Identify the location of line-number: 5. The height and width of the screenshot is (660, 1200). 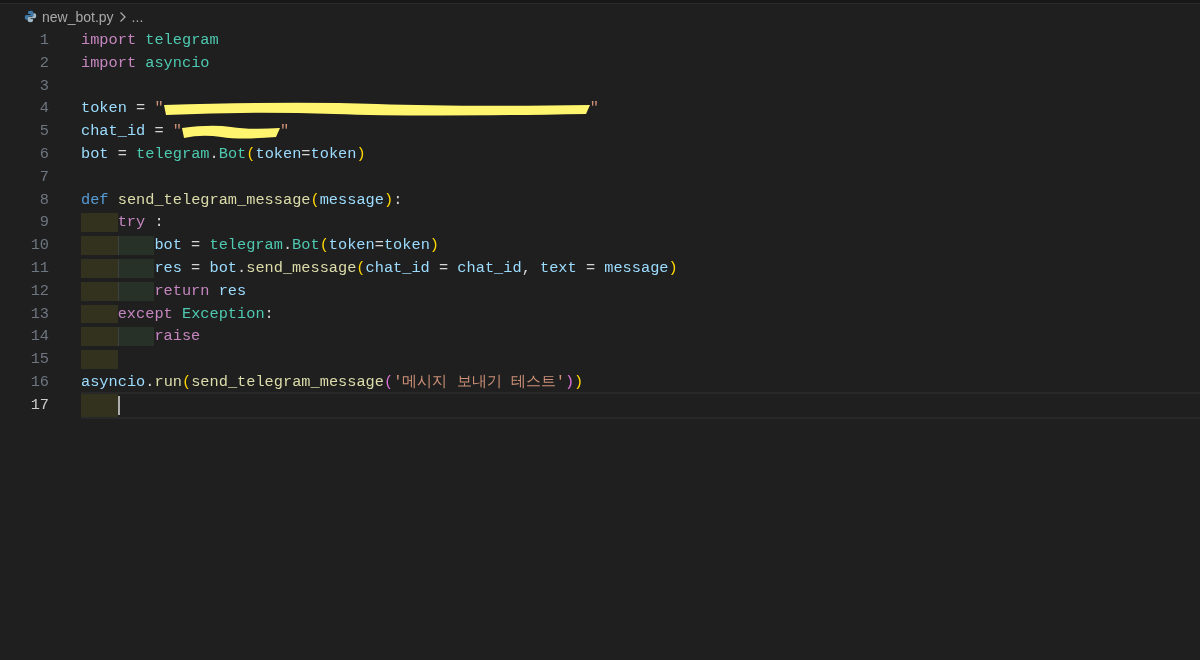
(43, 132).